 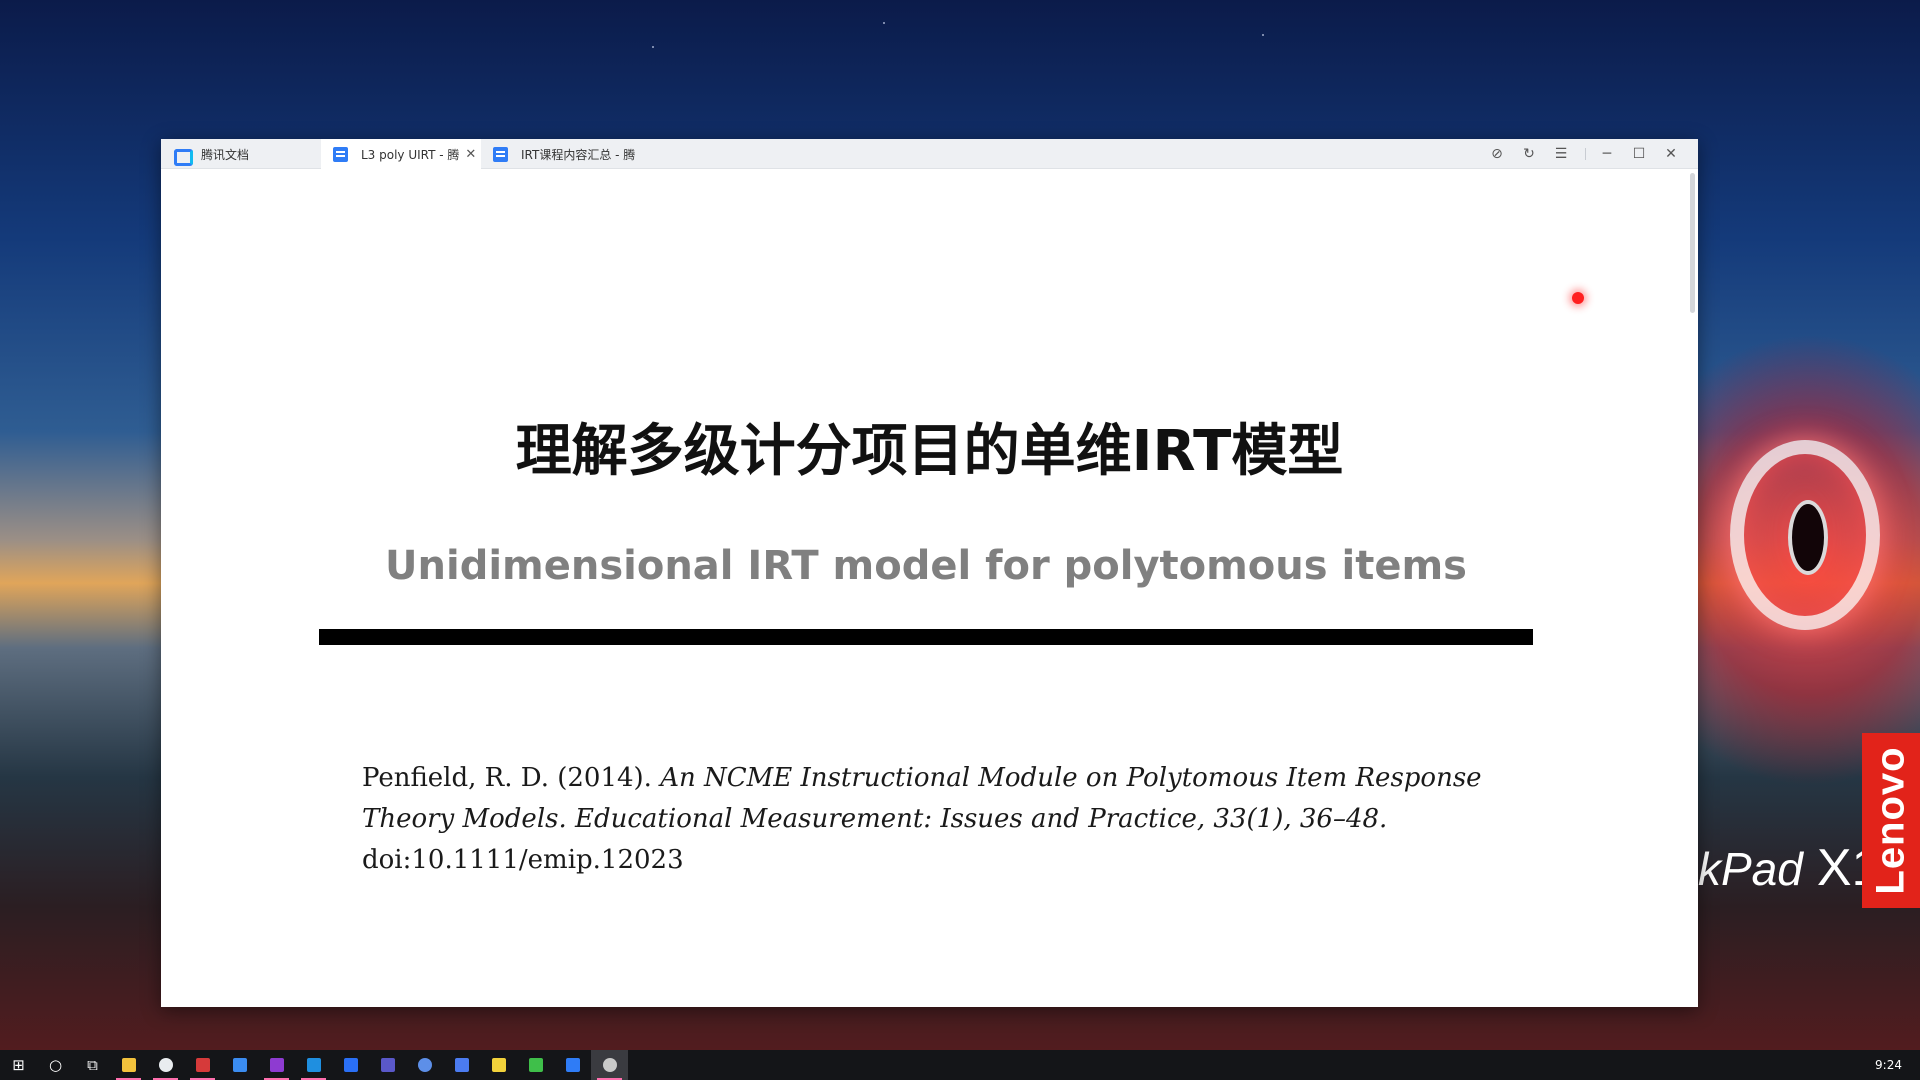 What do you see at coordinates (1497, 154) in the screenshot?
I see `timer-icon: ⊘` at bounding box center [1497, 154].